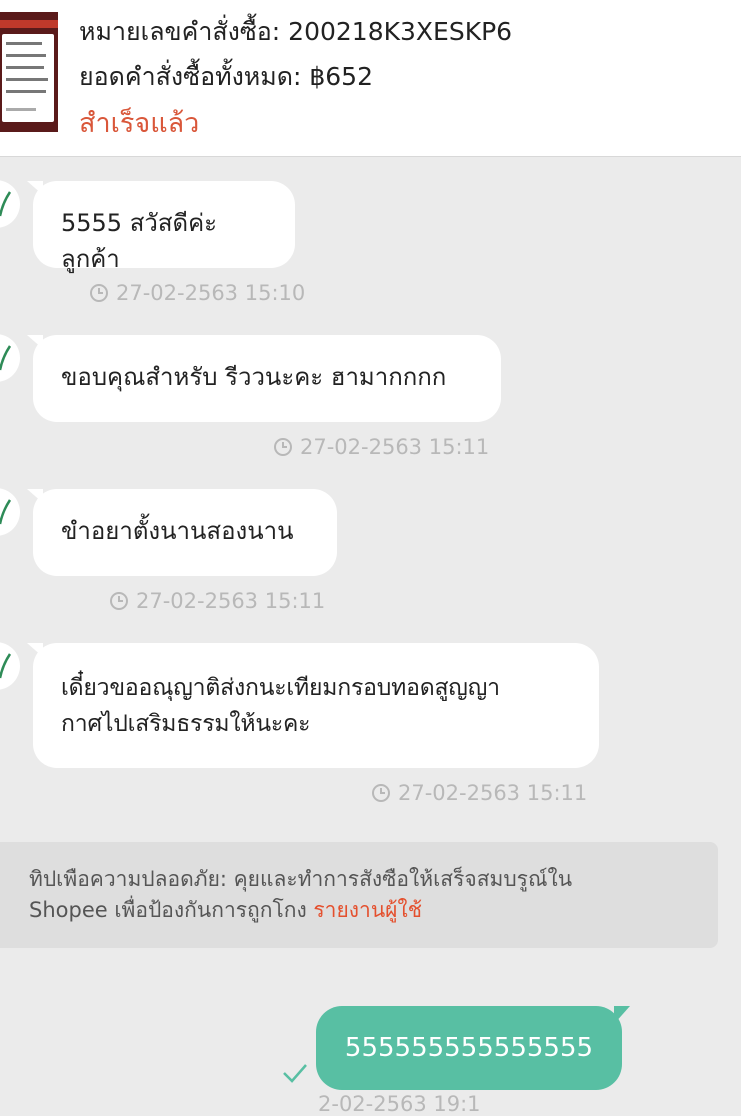 This screenshot has height=1116, width=741. I want to click on sent-check-icon, so click(295, 1073).